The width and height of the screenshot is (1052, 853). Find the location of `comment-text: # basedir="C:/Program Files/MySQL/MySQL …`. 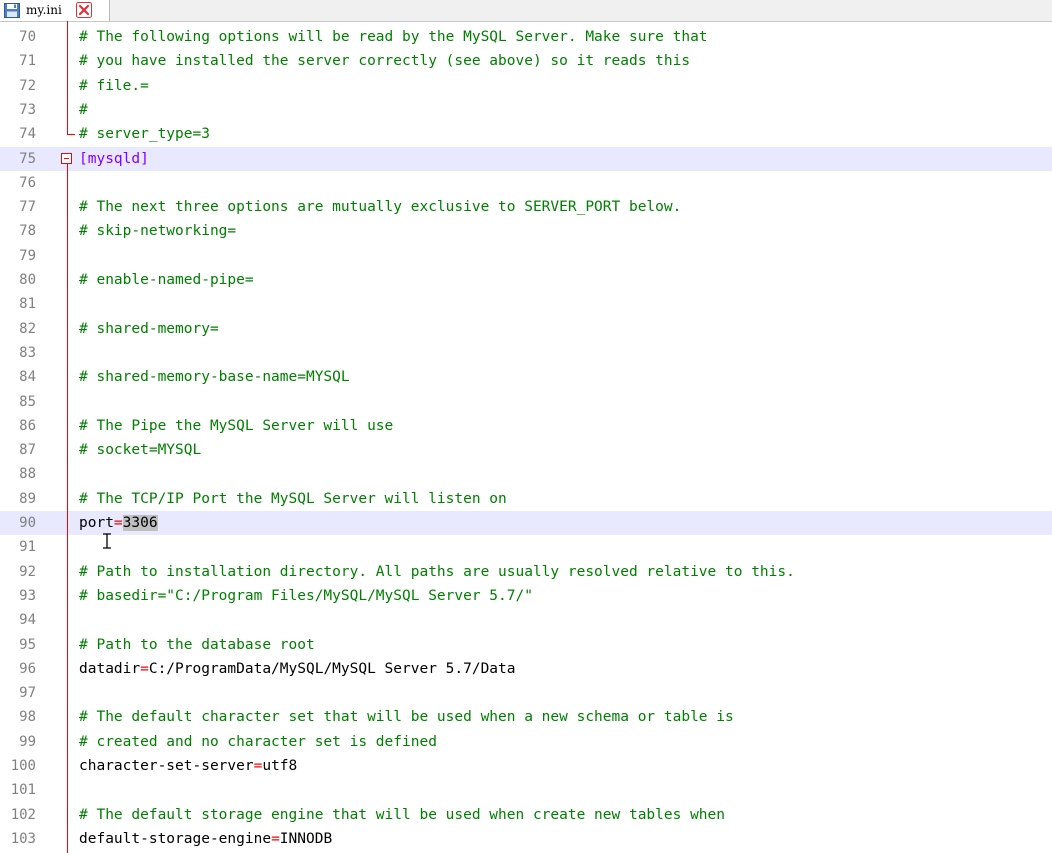

comment-text: # basedir="C:/Program Files/MySQL/MySQL … is located at coordinates (306, 595).